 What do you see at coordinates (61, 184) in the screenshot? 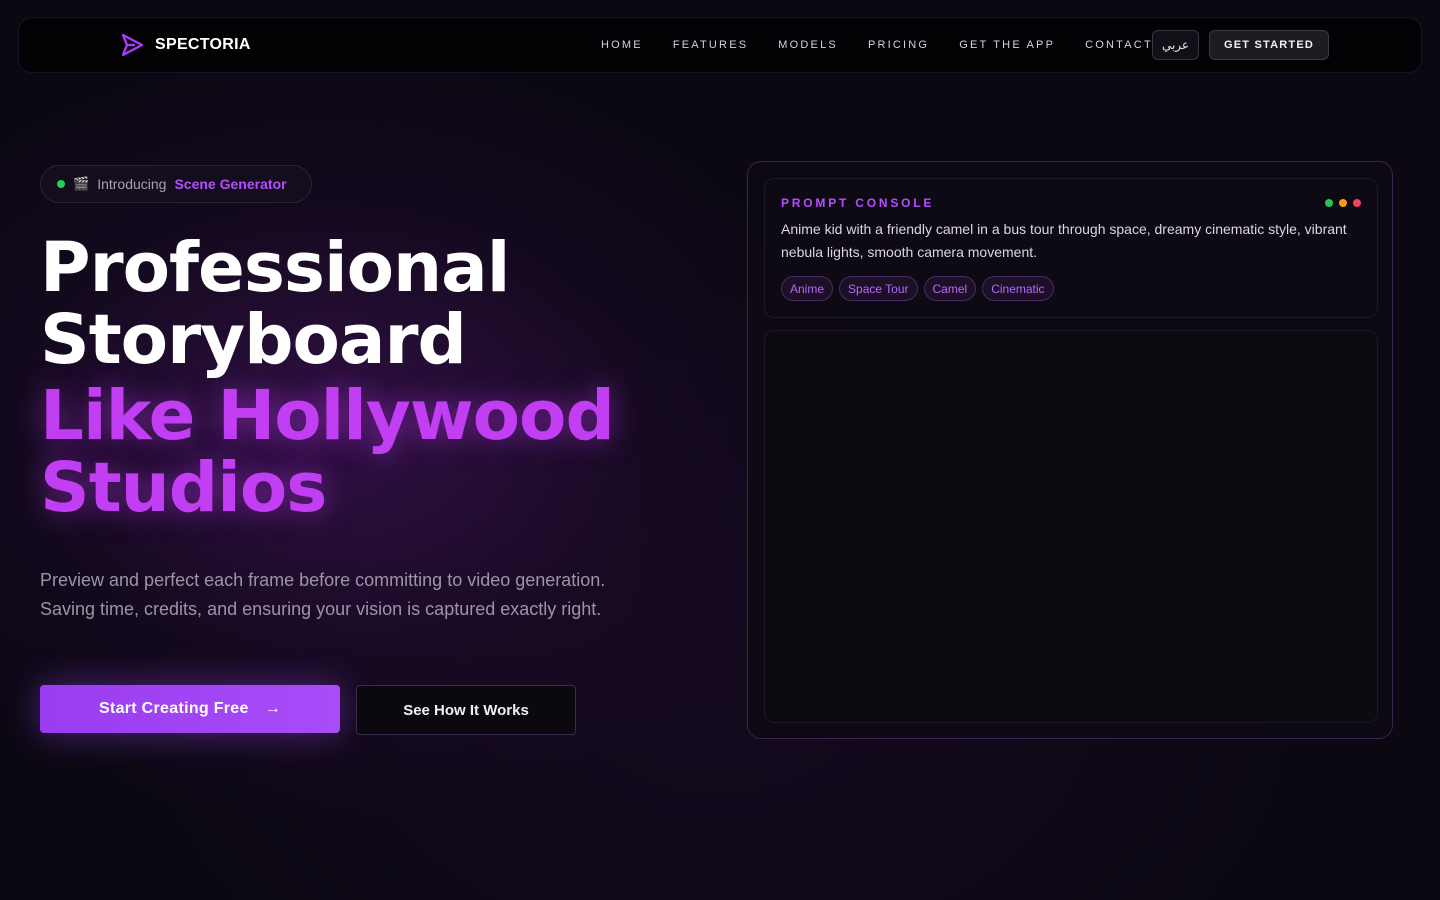
I see `status-dot` at bounding box center [61, 184].